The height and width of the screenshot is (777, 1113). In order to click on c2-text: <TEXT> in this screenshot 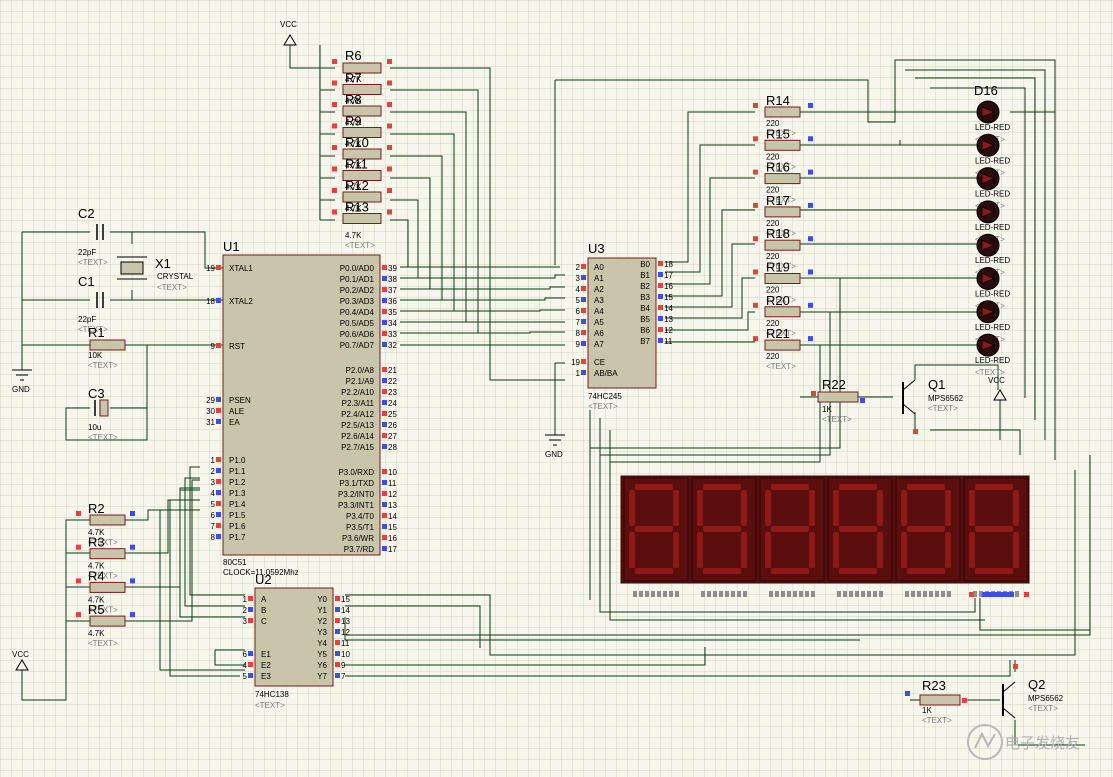, I will do `click(93, 262)`.